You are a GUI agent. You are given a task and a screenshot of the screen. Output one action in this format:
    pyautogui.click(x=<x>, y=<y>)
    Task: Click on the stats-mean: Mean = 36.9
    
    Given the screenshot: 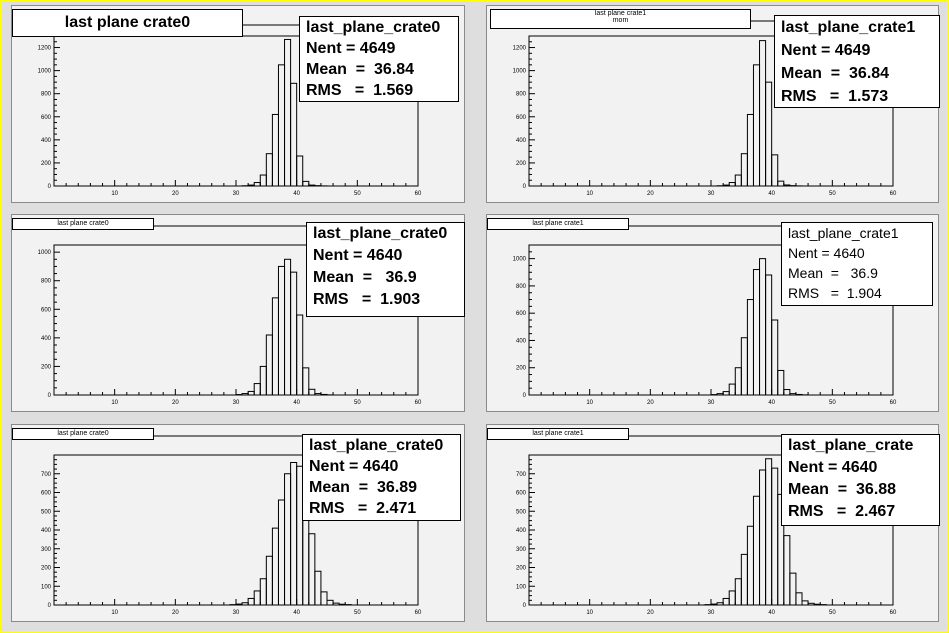 What is the action you would take?
    pyautogui.click(x=833, y=273)
    